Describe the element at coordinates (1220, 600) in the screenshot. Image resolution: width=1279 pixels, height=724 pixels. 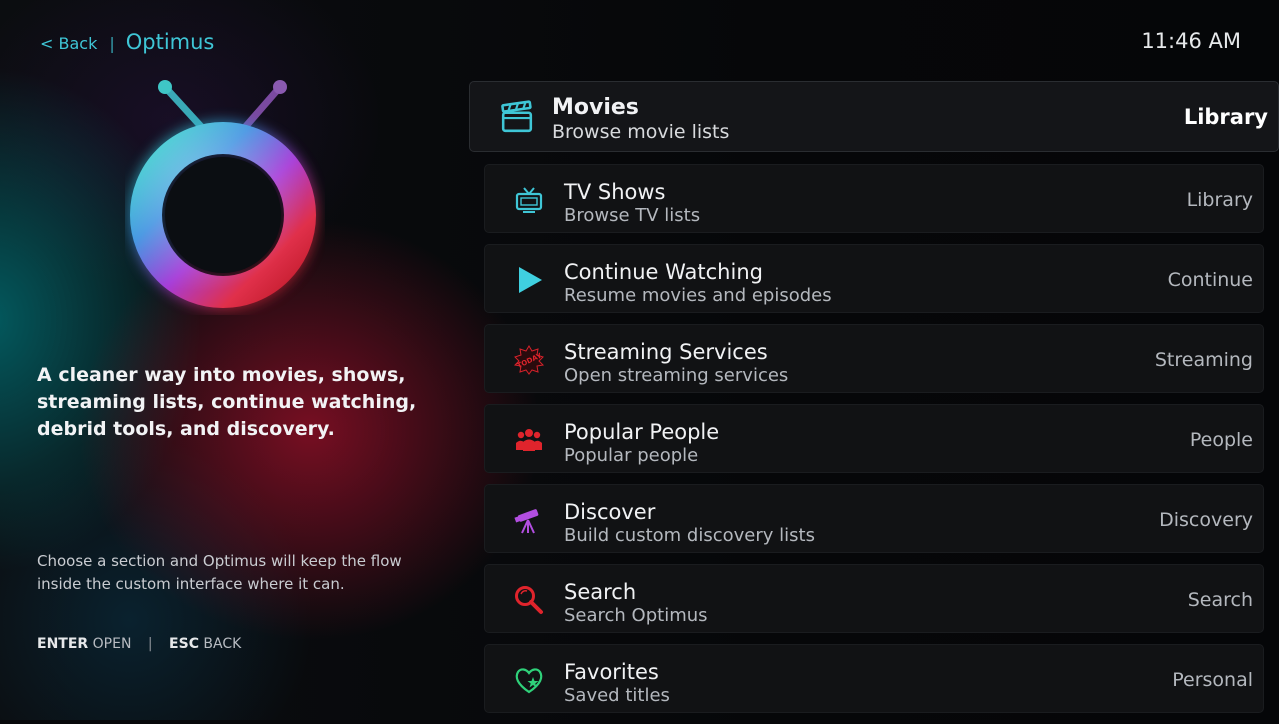
I see `menu-item-tag: Search` at that location.